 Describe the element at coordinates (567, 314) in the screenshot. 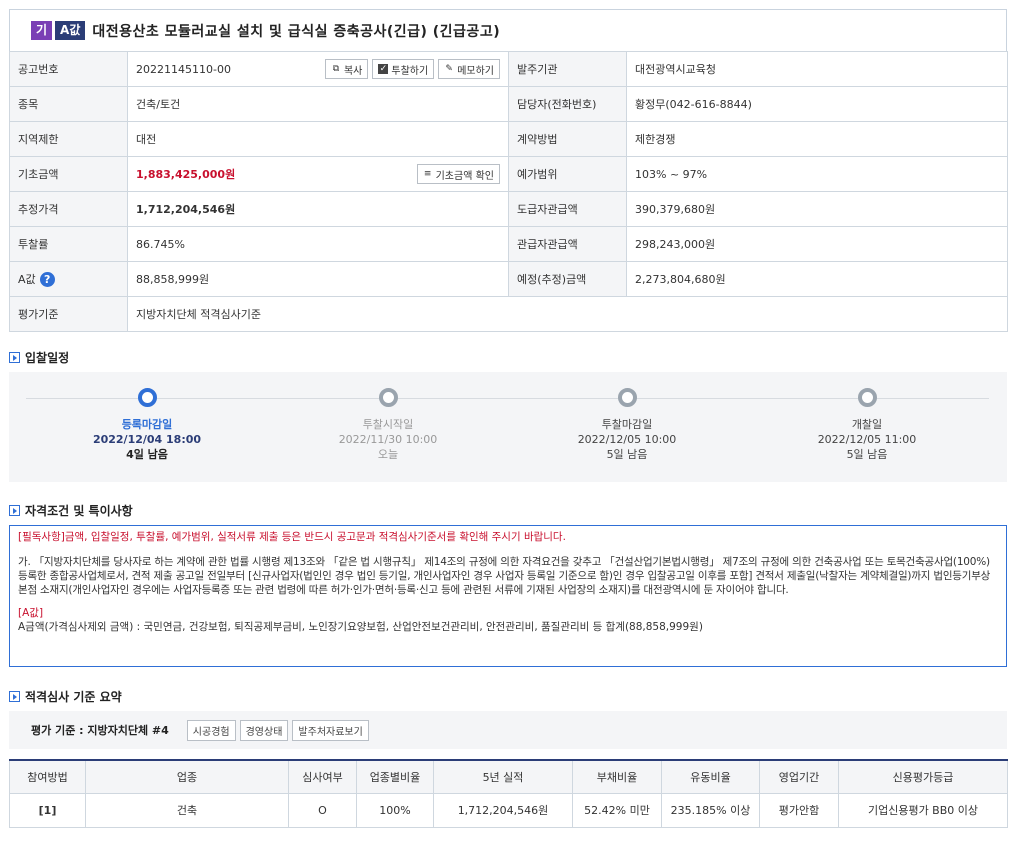

I see `eval-value: 지방자치단체 적격심사기준` at that location.